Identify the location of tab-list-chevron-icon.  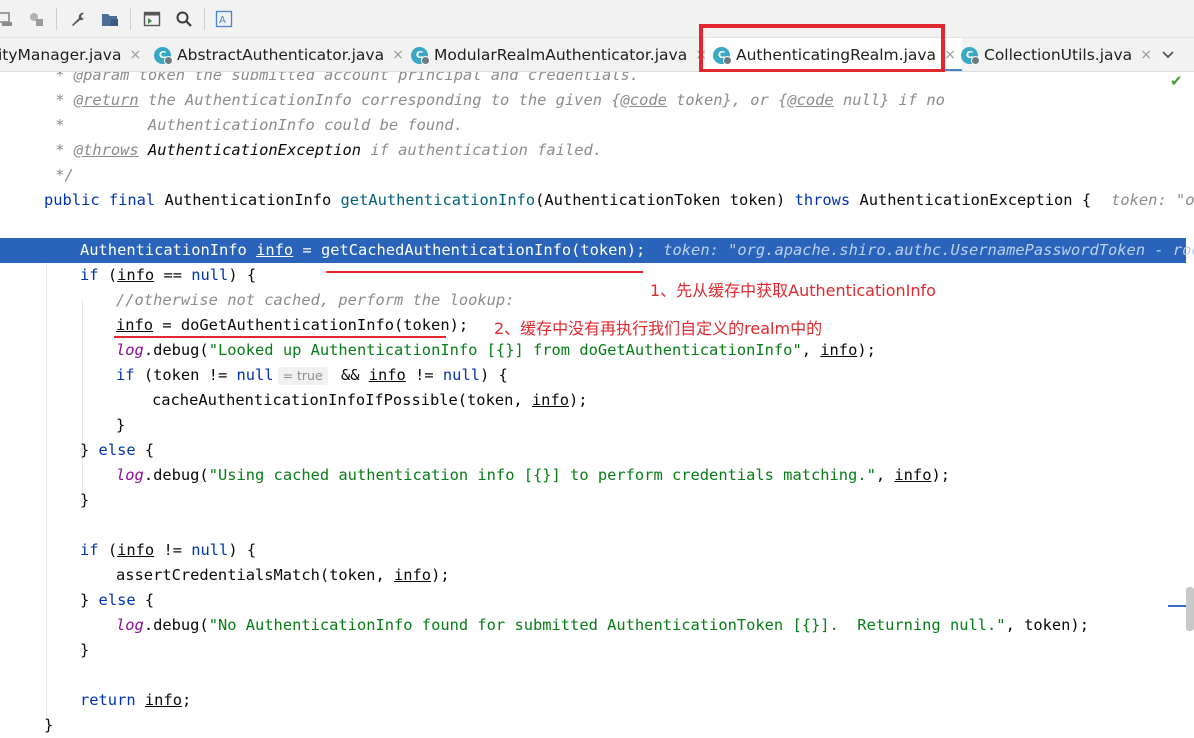
(1168, 55).